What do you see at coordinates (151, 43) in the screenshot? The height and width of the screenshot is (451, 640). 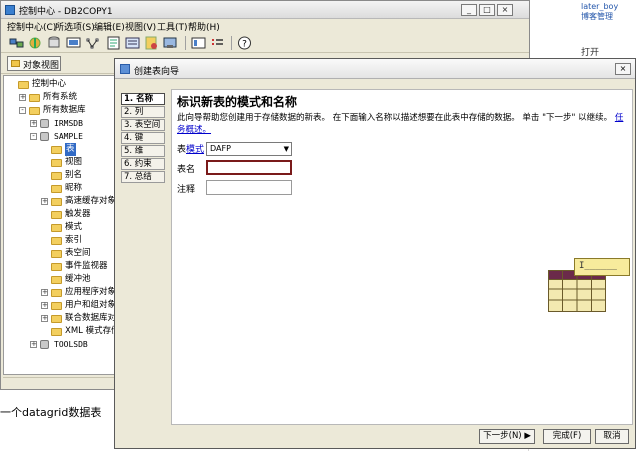 I see `journal-icon` at bounding box center [151, 43].